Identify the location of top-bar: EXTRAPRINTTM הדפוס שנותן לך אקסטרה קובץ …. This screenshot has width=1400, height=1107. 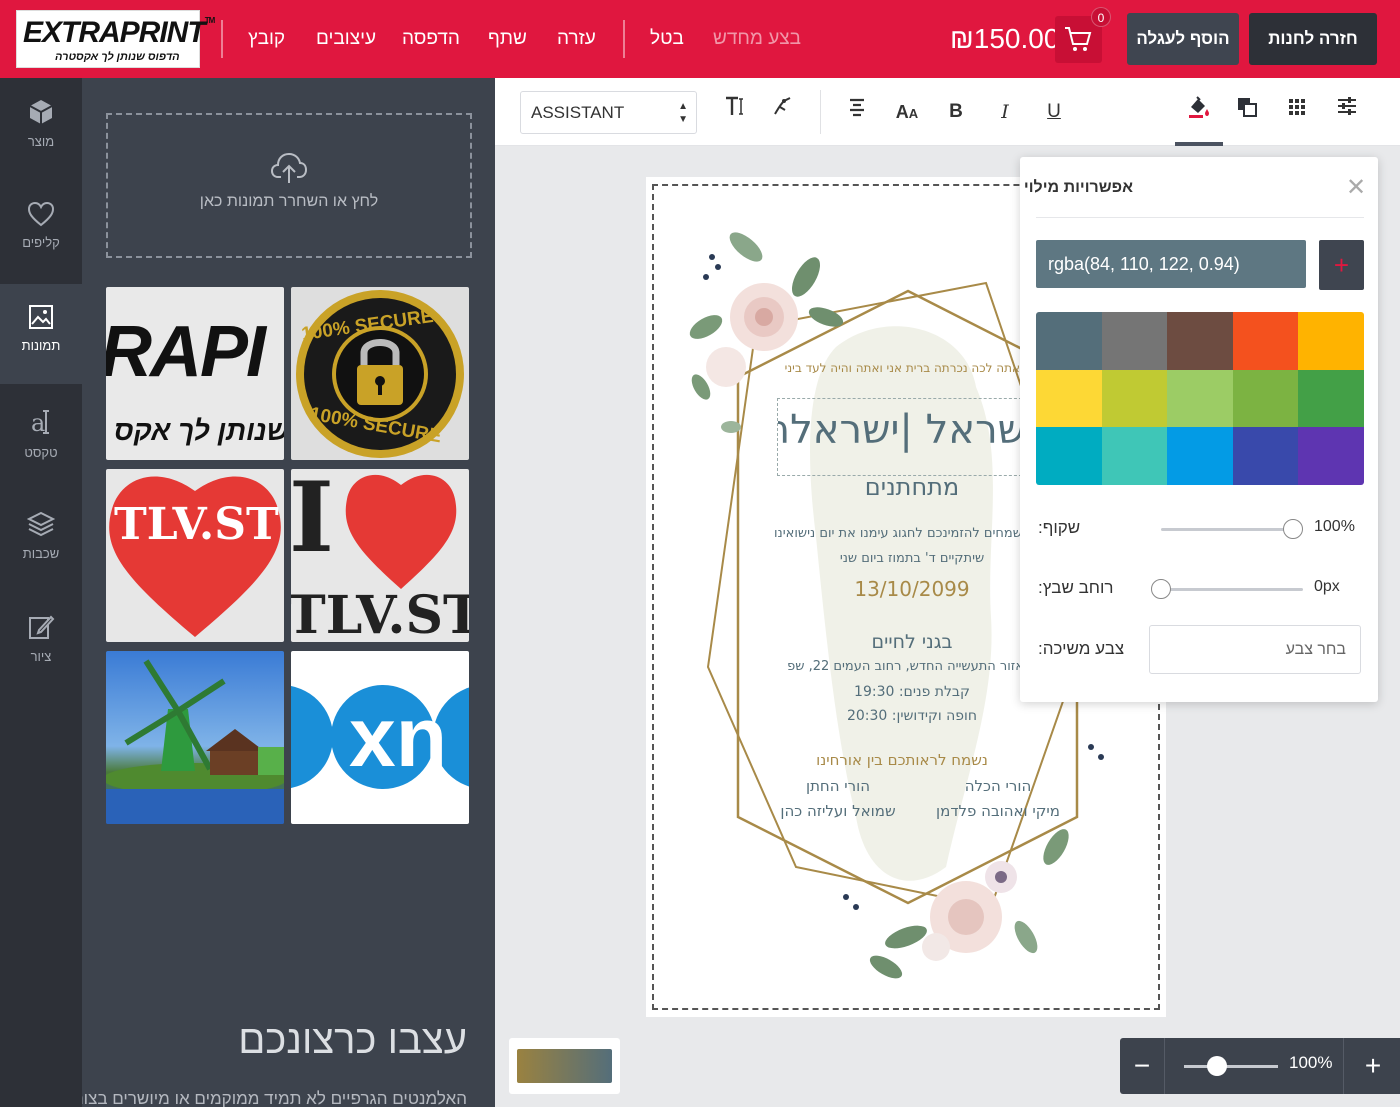
(700, 39).